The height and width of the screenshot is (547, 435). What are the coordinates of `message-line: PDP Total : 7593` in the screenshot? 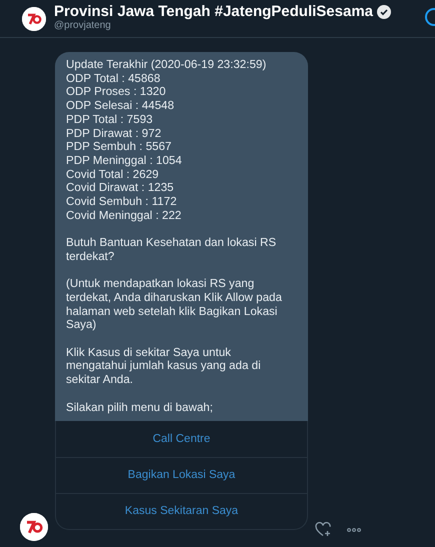 It's located at (110, 119).